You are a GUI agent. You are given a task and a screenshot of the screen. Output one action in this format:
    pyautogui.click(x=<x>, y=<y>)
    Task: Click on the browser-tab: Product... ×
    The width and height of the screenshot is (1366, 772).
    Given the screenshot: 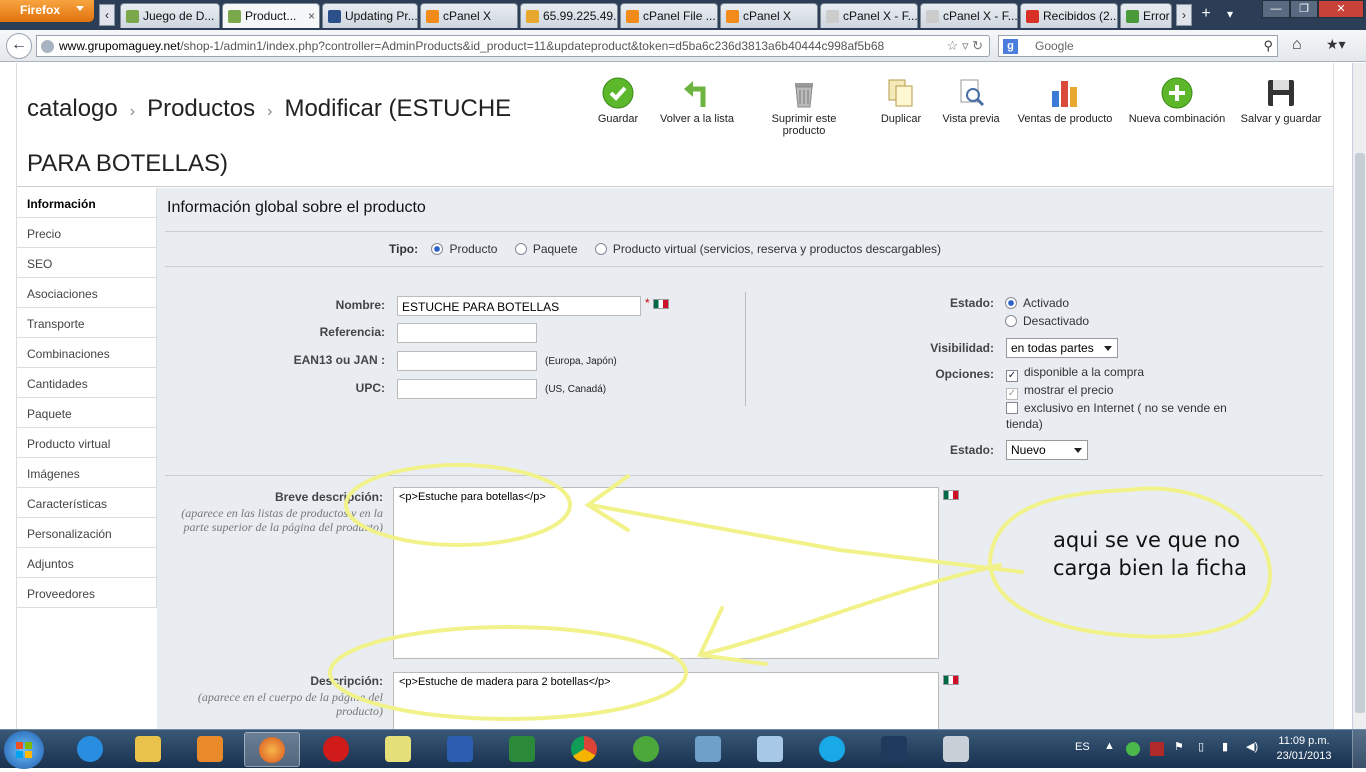 What is the action you would take?
    pyautogui.click(x=271, y=15)
    